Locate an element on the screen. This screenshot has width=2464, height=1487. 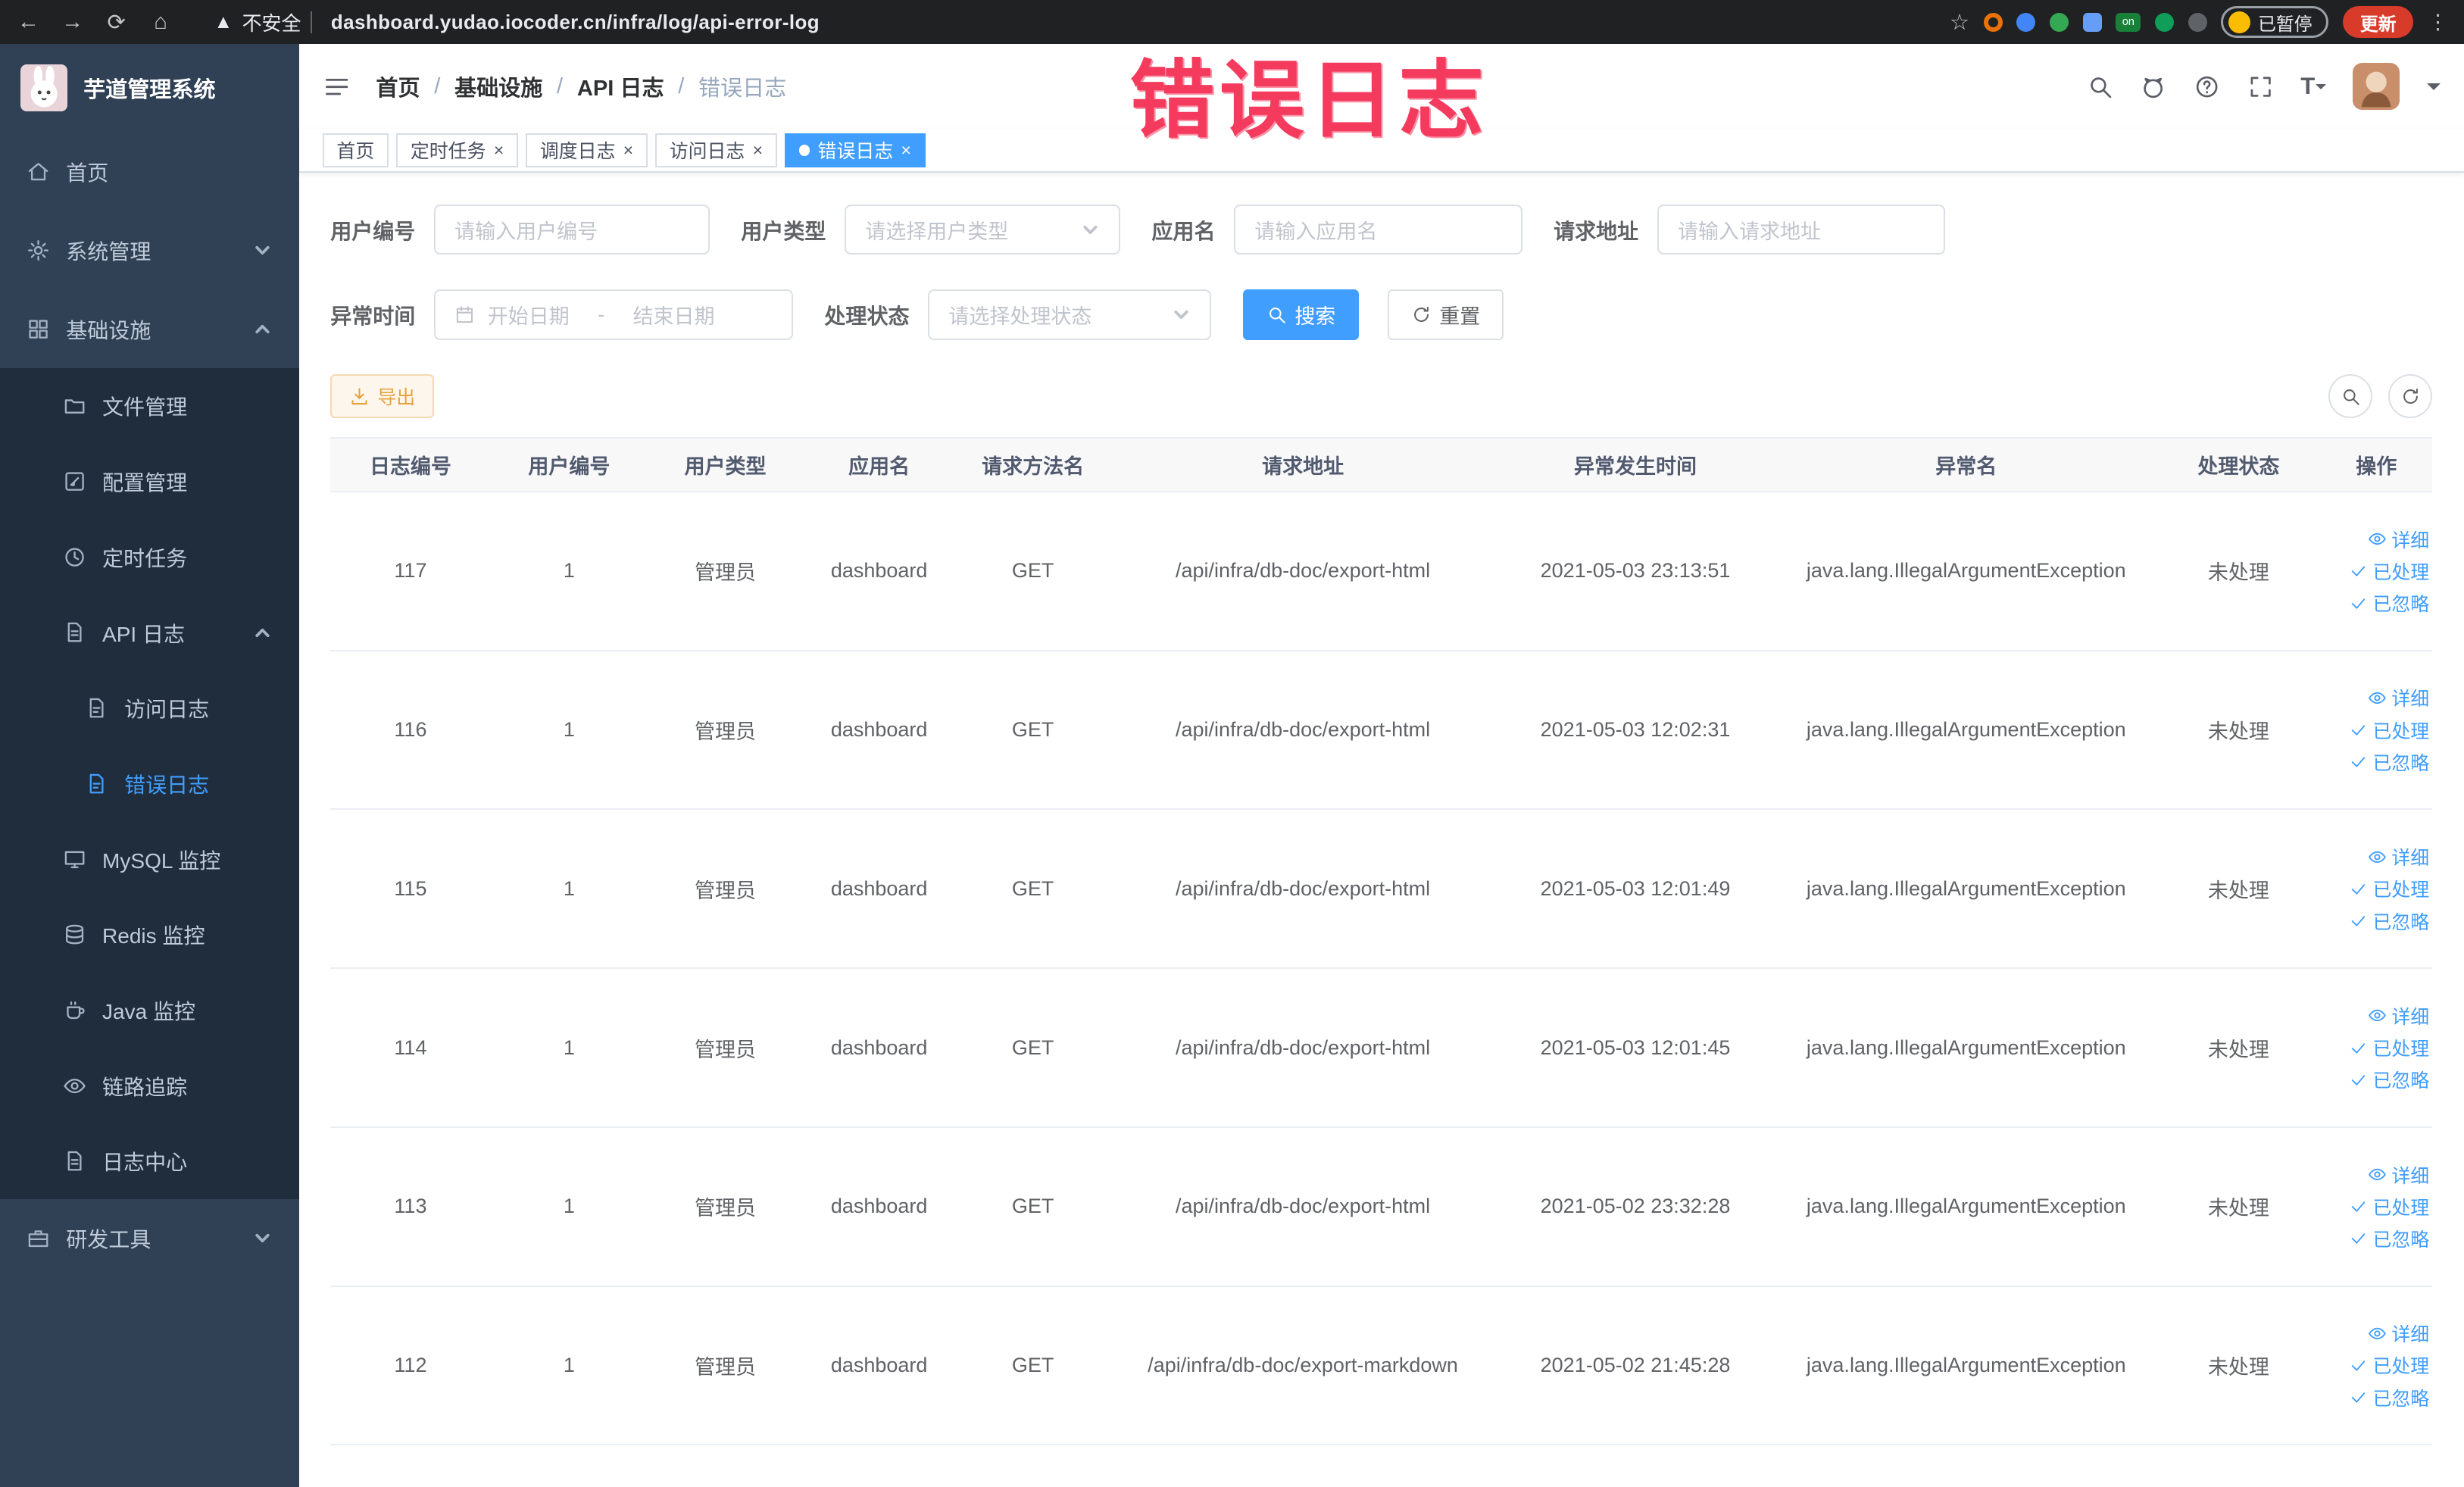
tab-定时任务: 定时任务 × is located at coordinates (457, 150).